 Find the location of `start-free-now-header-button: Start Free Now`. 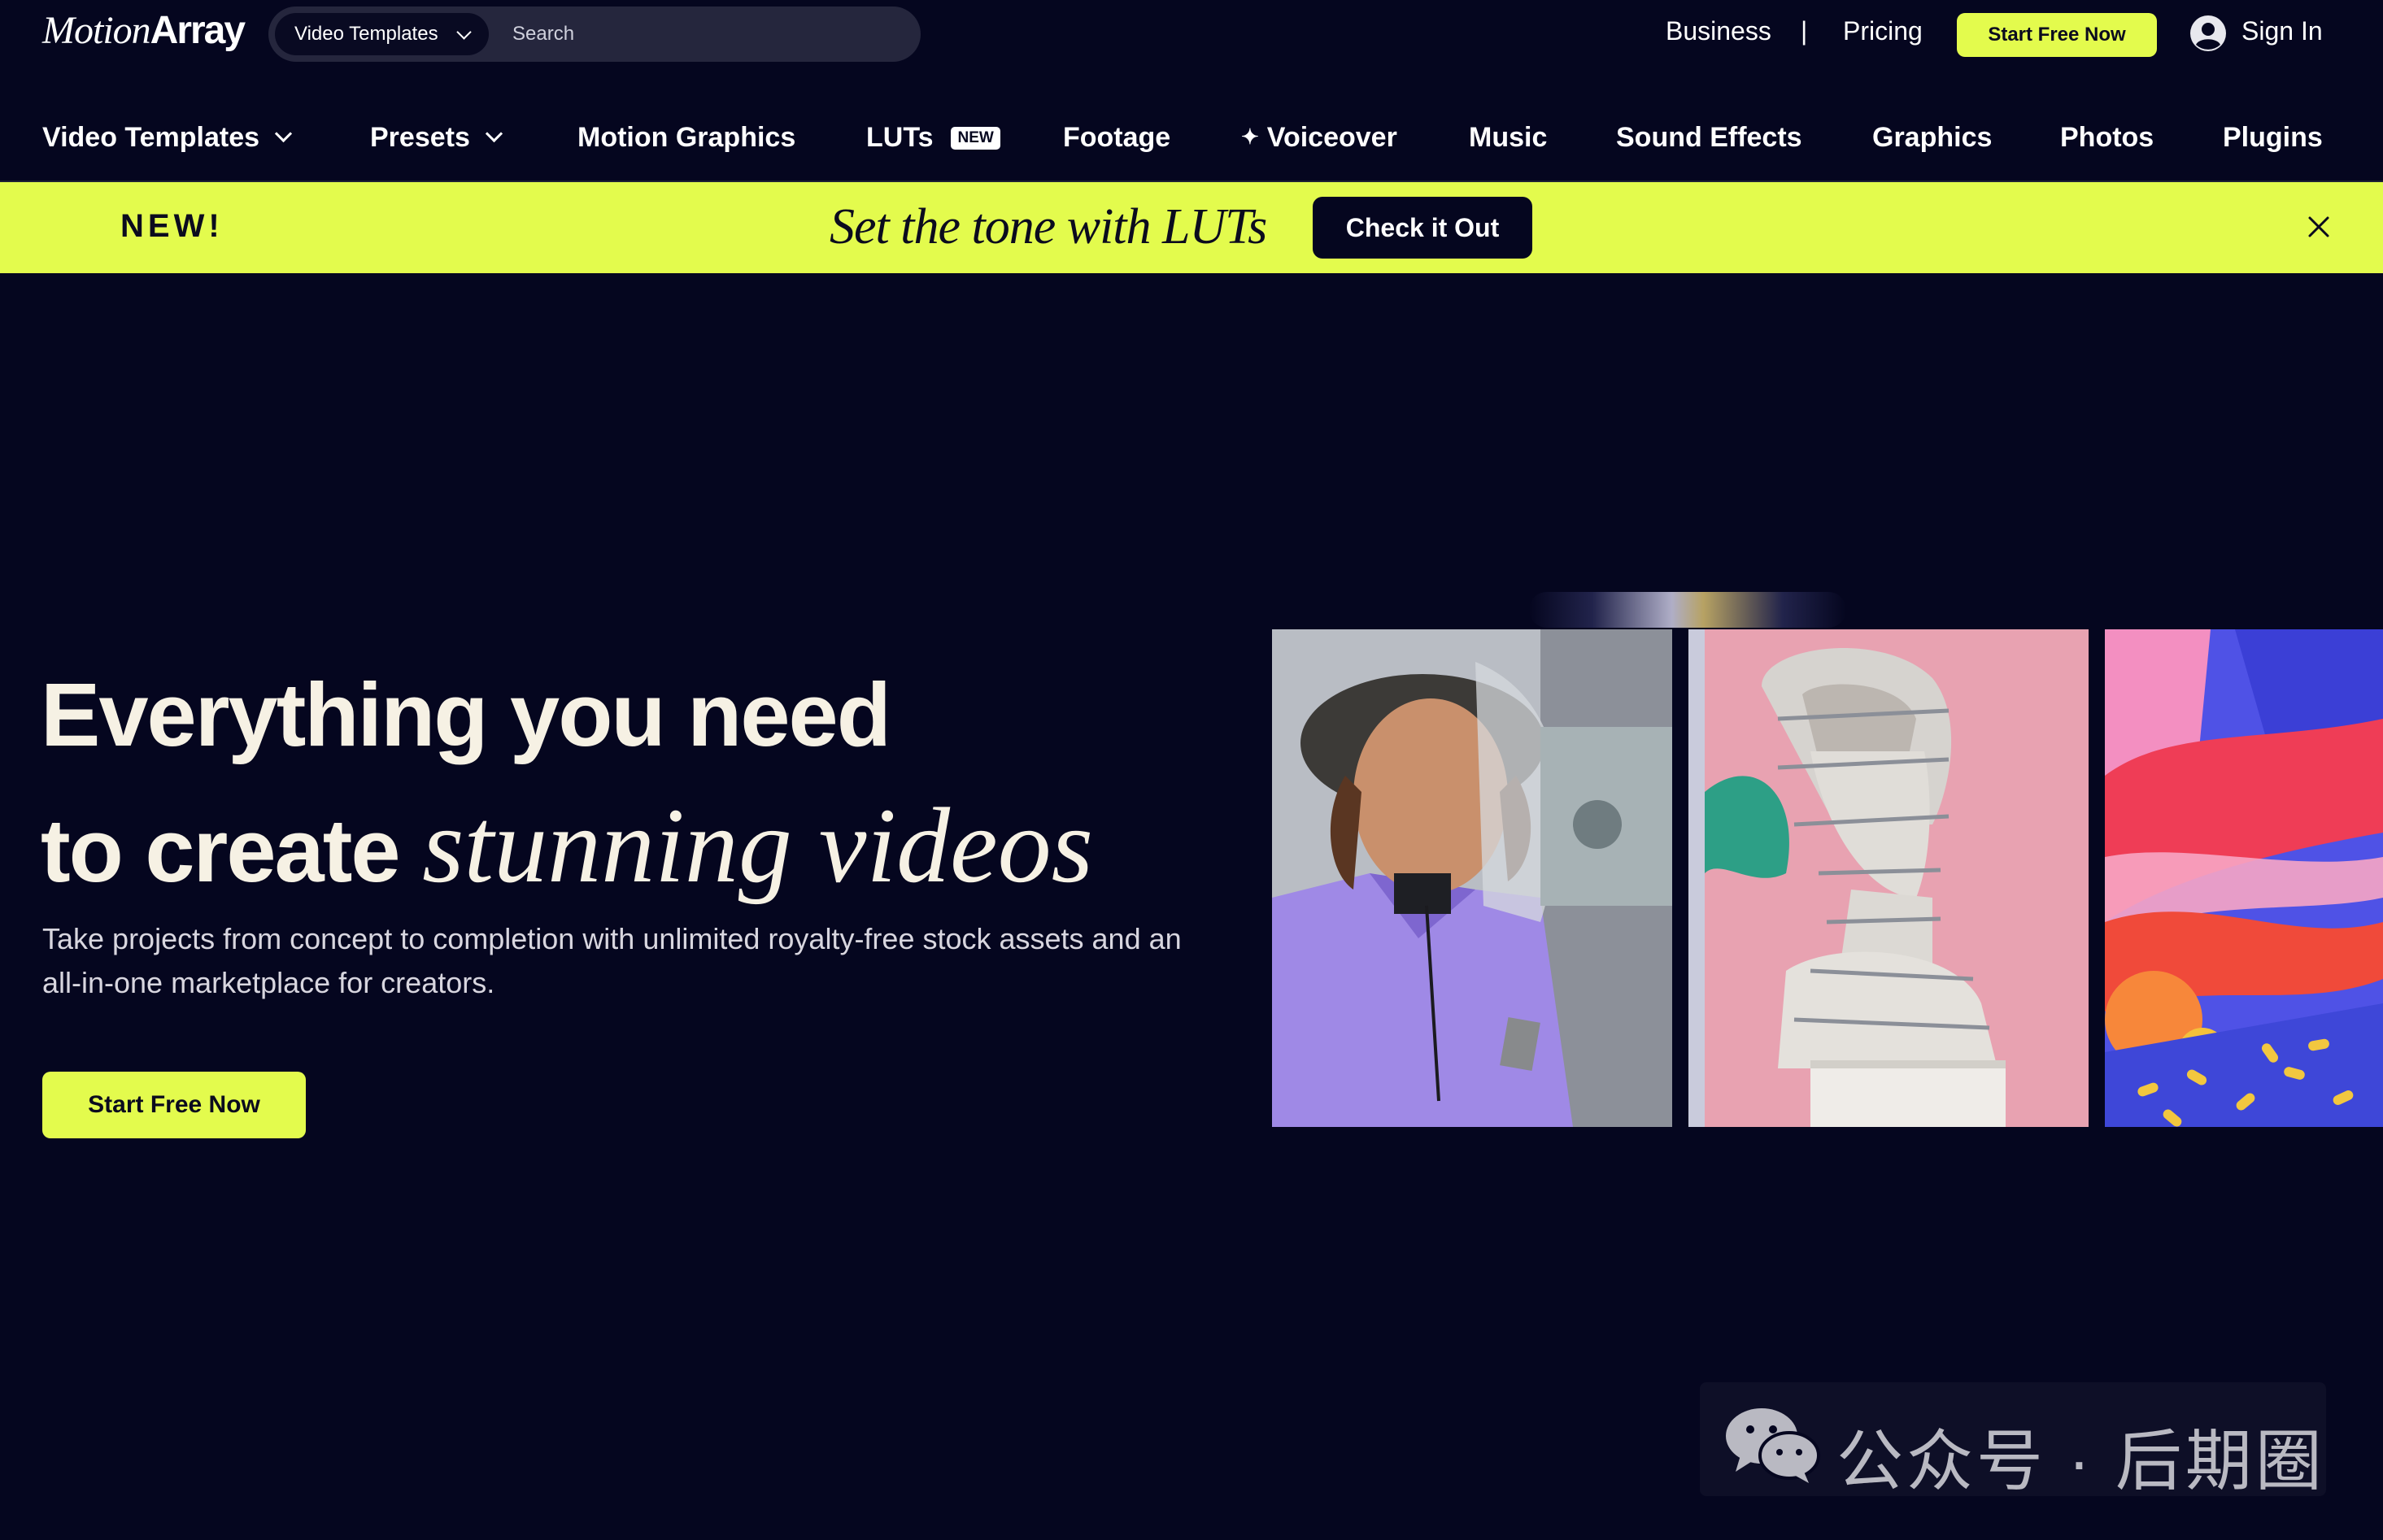

start-free-now-header-button: Start Free Now is located at coordinates (2057, 35).